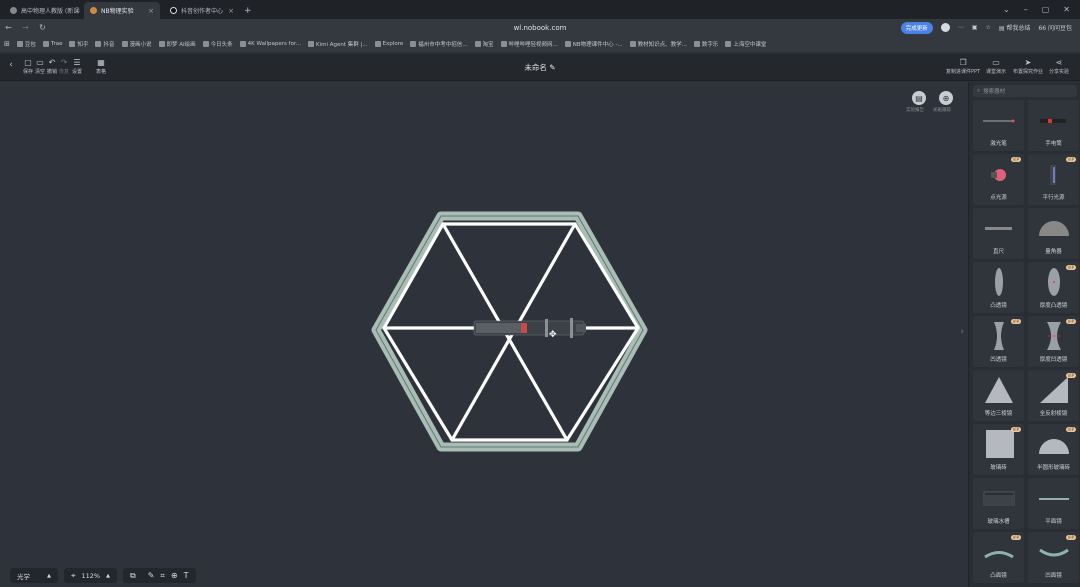 This screenshot has width=1080, height=587. Describe the element at coordinates (540, 67) in the screenshot. I see `document-title: 未命名 ✎` at that location.